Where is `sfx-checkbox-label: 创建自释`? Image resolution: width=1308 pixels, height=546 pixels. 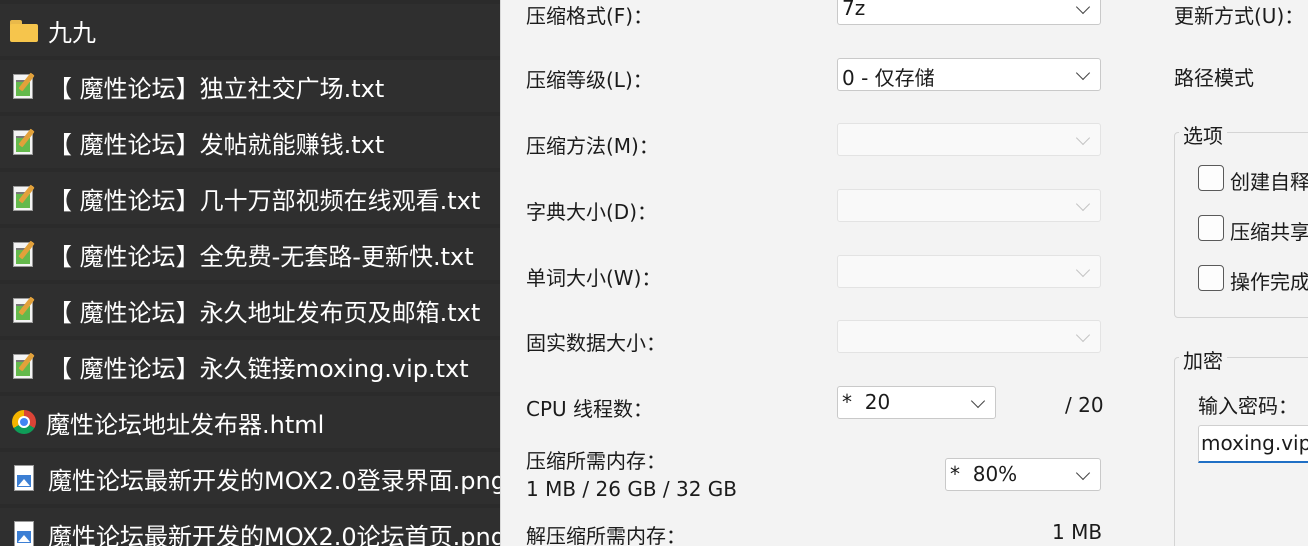
sfx-checkbox-label: 创建自释 is located at coordinates (1269, 182).